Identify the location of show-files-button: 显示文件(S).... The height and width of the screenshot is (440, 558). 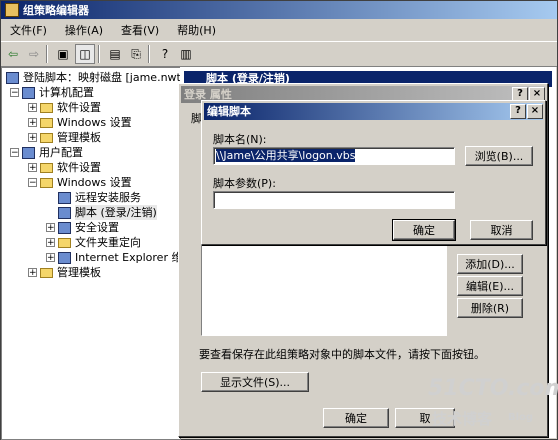
(255, 382).